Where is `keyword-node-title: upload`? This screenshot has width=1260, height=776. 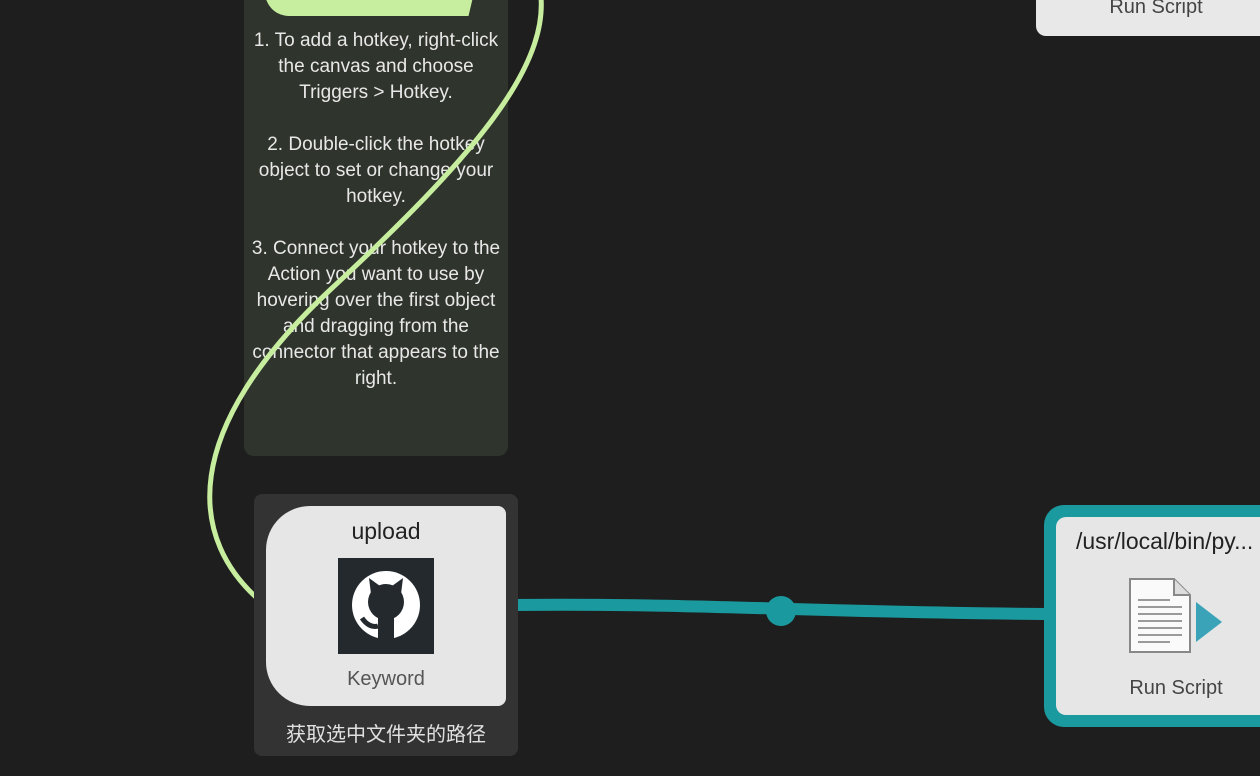 keyword-node-title: upload is located at coordinates (386, 531).